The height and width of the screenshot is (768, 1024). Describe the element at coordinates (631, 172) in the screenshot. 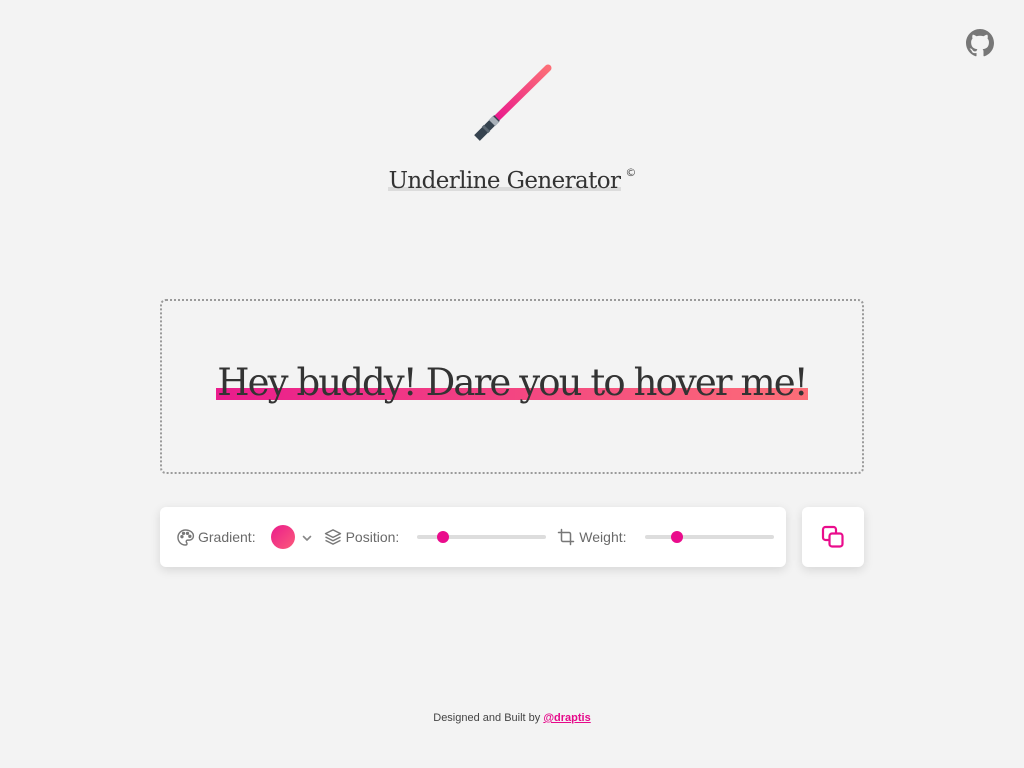

I see `copyright-mark: ©` at that location.